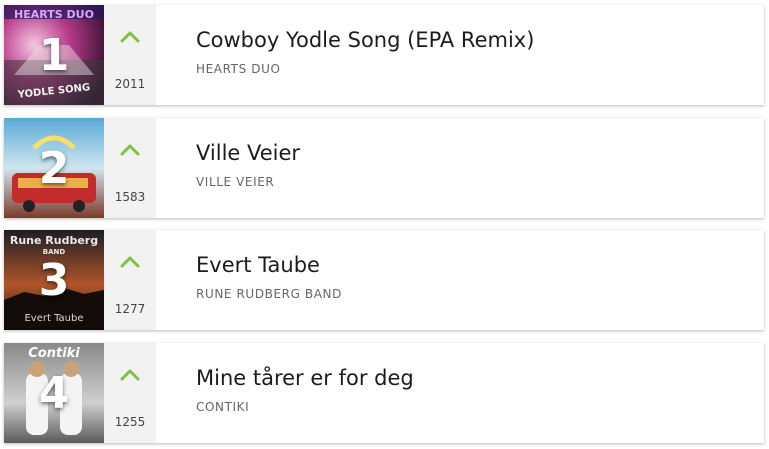 The image size is (769, 449). Describe the element at coordinates (130, 393) in the screenshot. I see `play-stats: 1255` at that location.